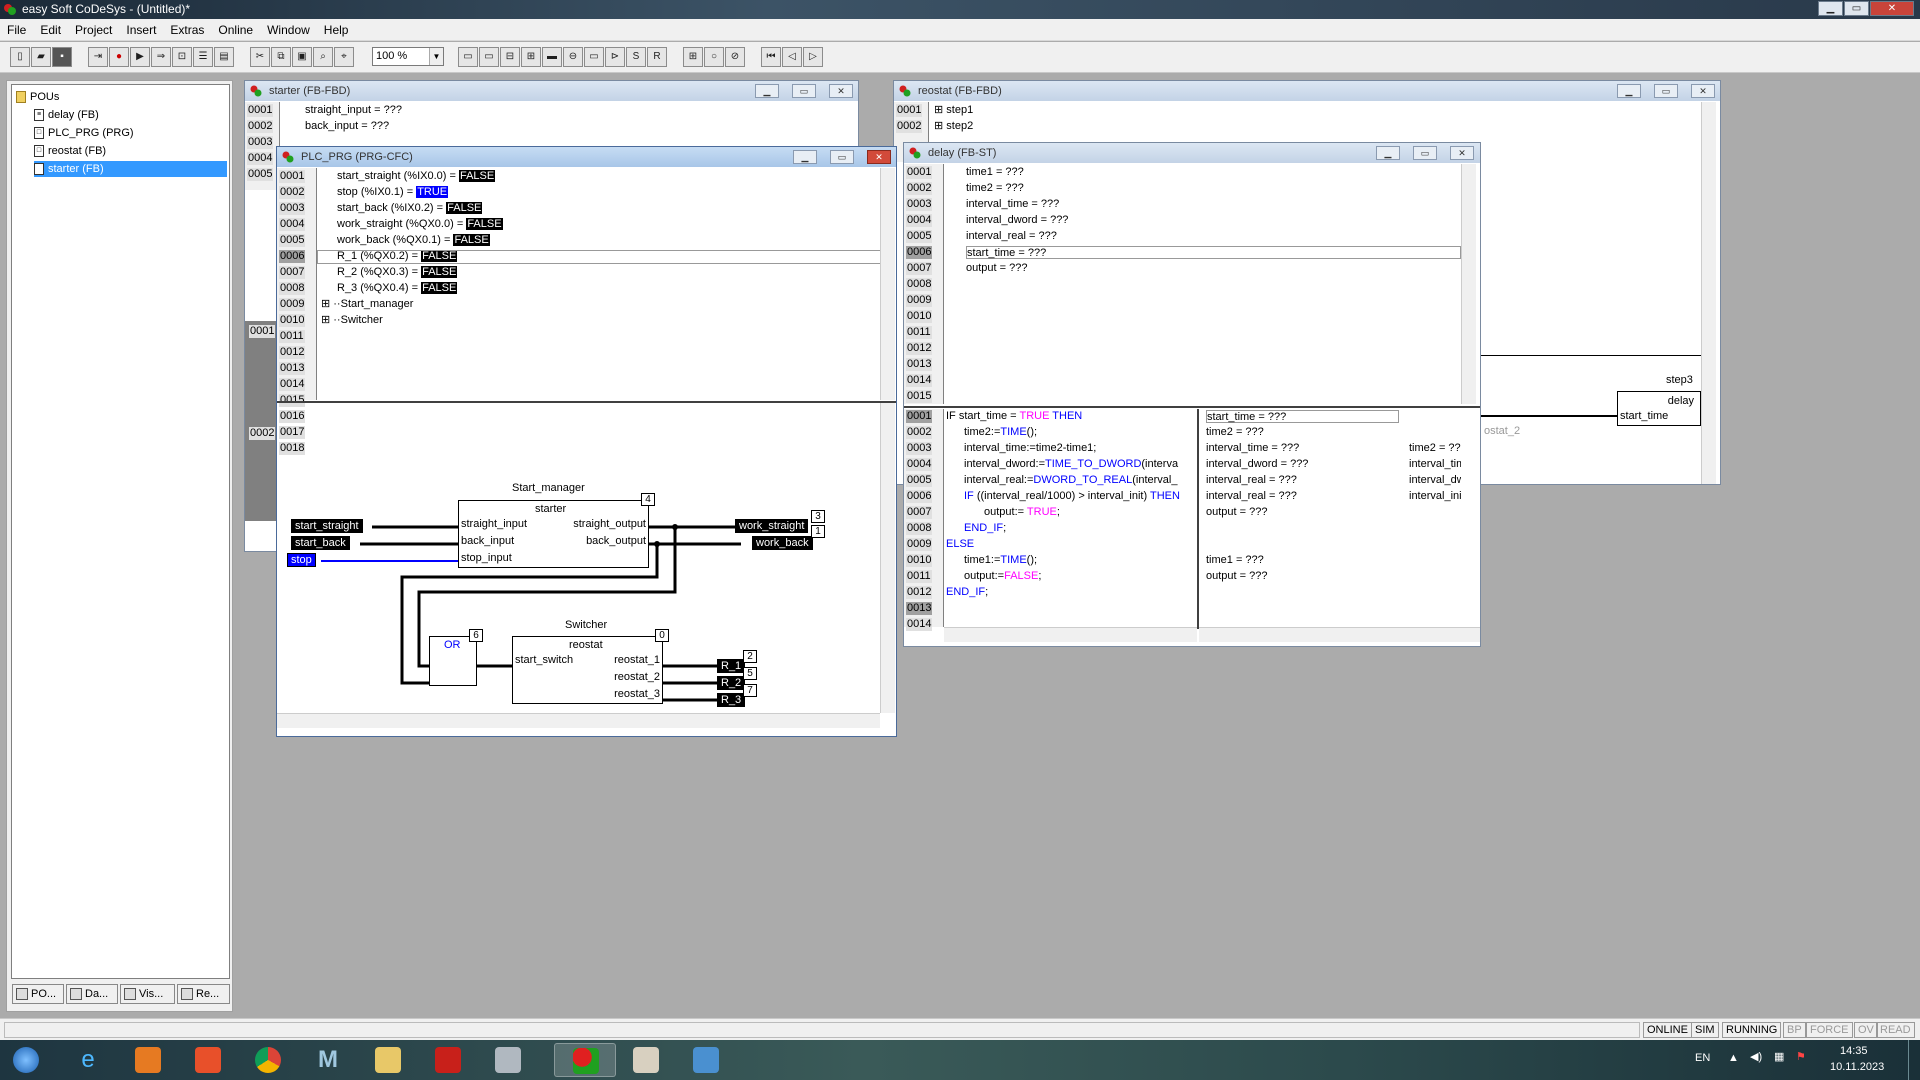 The image size is (1920, 1080). What do you see at coordinates (84, 133) in the screenshot?
I see `tree-item-plc-prg: □ PLC_PRG (PRG)` at bounding box center [84, 133].